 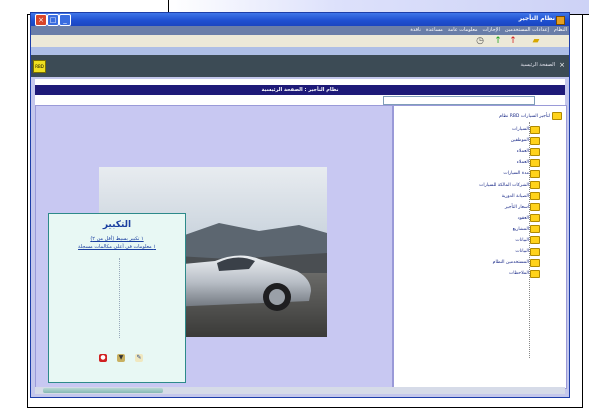 What do you see at coordinates (459, 100) in the screenshot?
I see `search-input` at bounding box center [459, 100].